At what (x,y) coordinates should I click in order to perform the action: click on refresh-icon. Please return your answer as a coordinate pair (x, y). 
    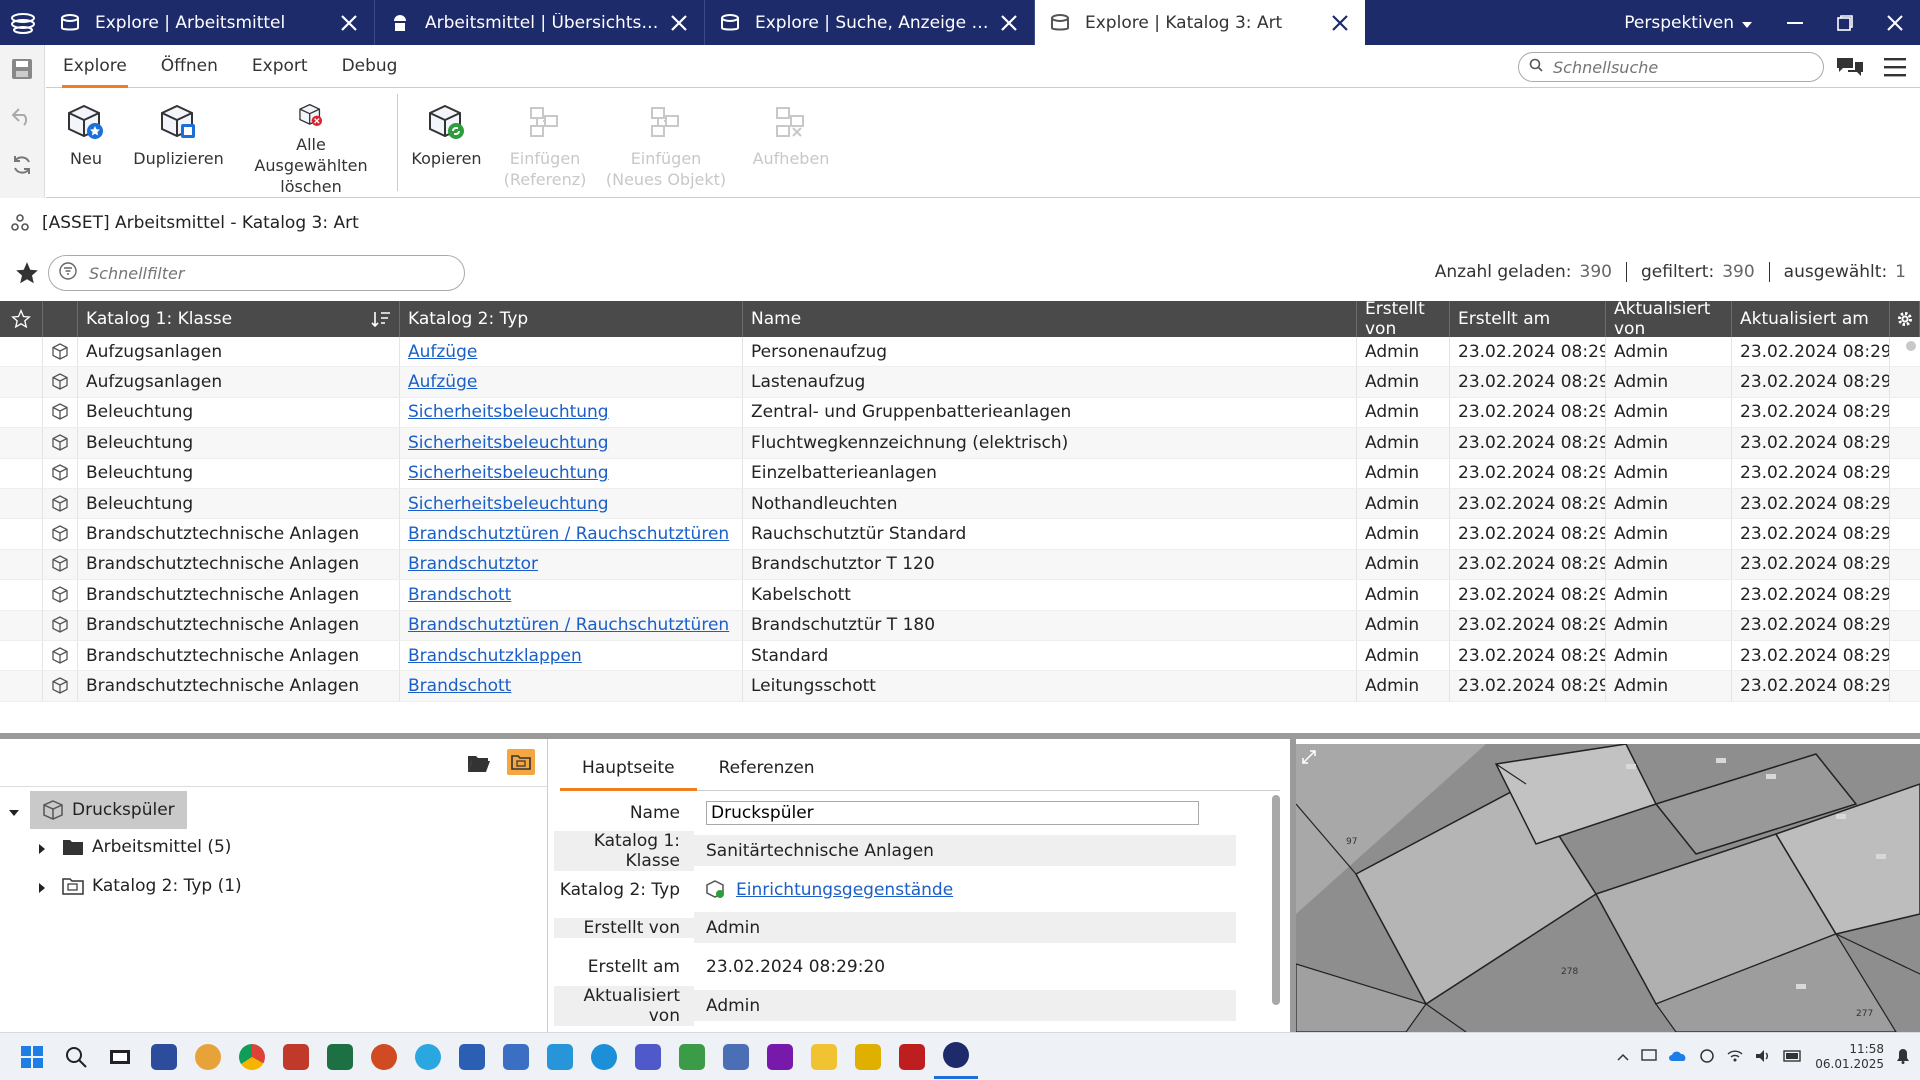
    Looking at the image, I should click on (22, 165).